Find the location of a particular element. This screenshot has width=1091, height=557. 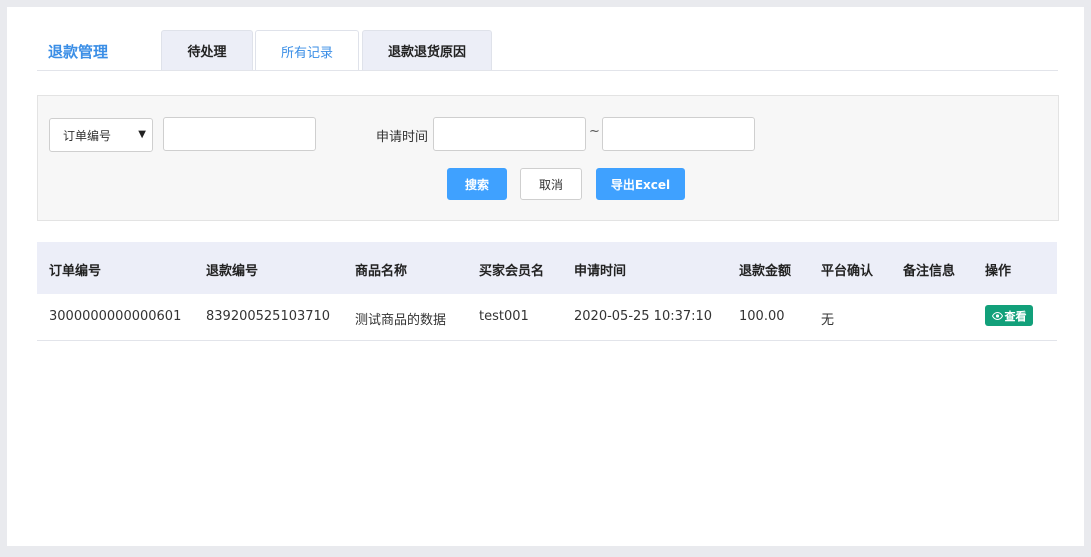

column-header: 买家会员名 is located at coordinates (512, 271).